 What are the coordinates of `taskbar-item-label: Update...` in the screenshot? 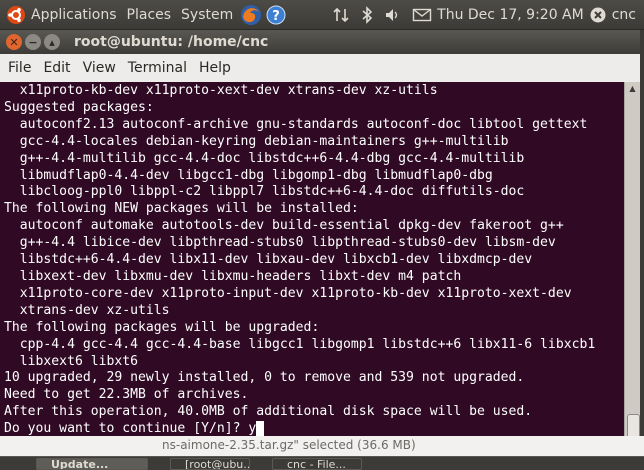 It's located at (80, 464).